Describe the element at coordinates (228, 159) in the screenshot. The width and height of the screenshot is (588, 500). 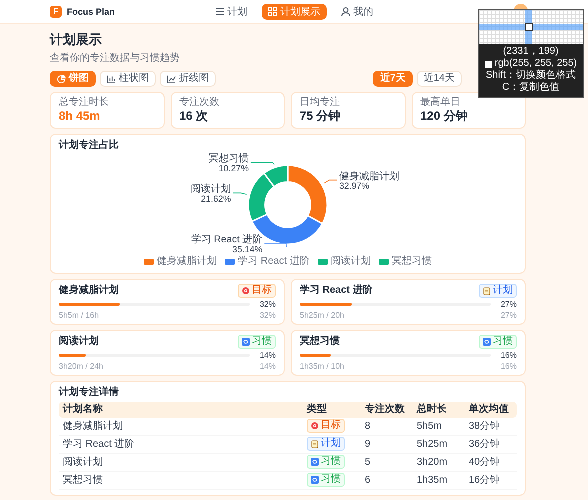
I see `slice-label: 冥想习惯` at that location.